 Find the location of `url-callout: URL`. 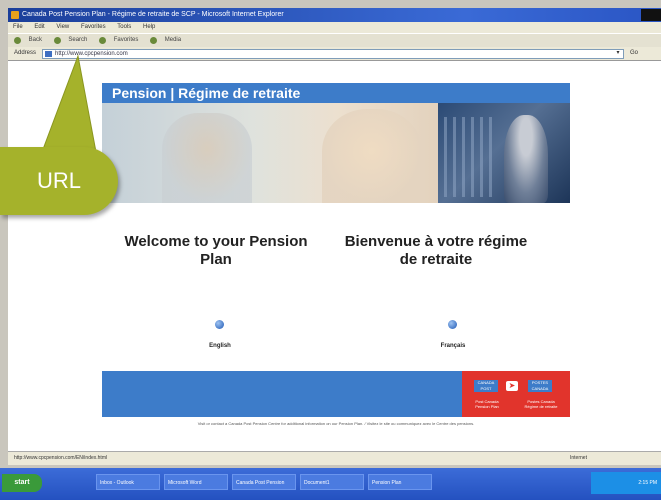

url-callout: URL is located at coordinates (59, 181).